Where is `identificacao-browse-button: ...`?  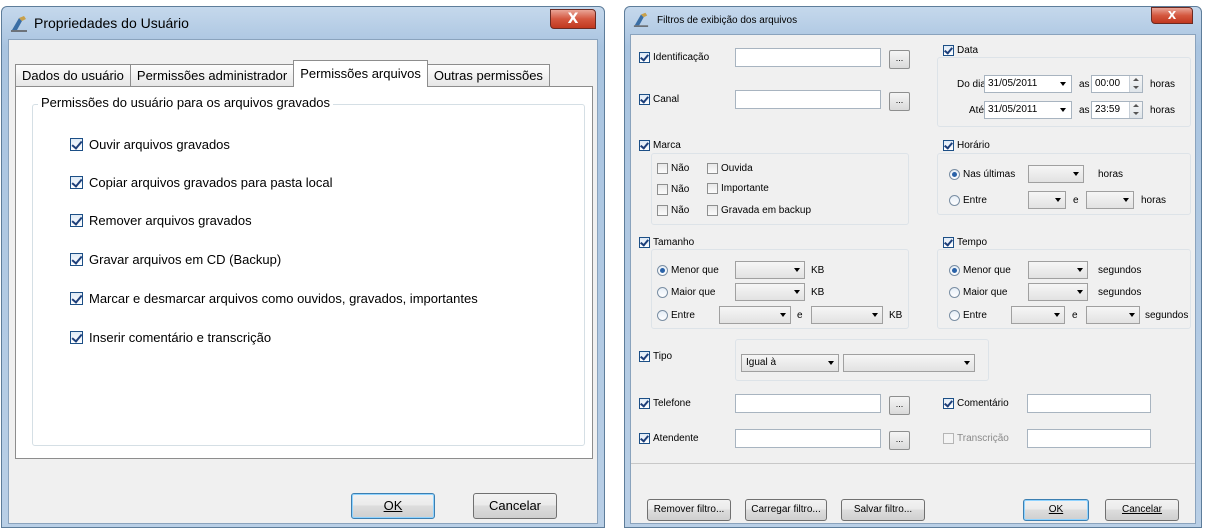 identificacao-browse-button: ... is located at coordinates (899, 59).